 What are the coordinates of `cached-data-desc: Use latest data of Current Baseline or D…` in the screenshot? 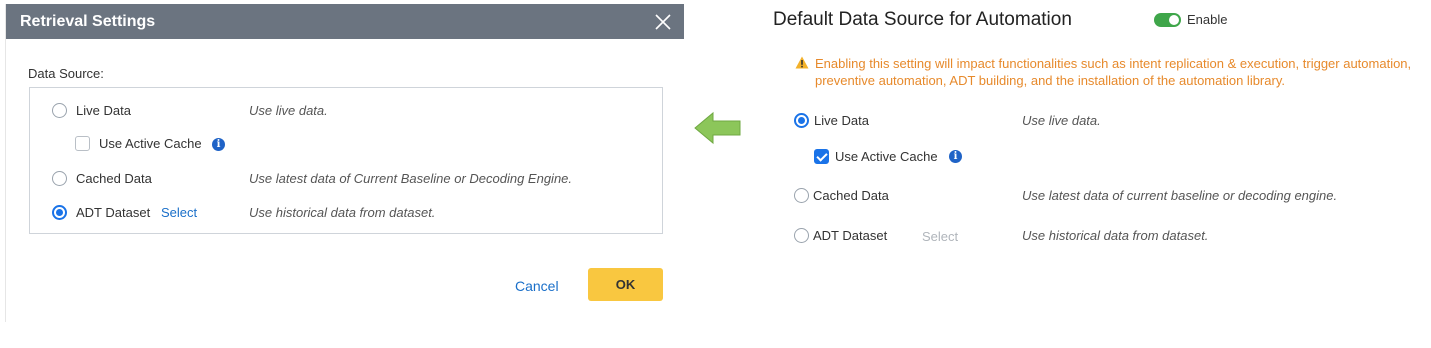 It's located at (411, 178).